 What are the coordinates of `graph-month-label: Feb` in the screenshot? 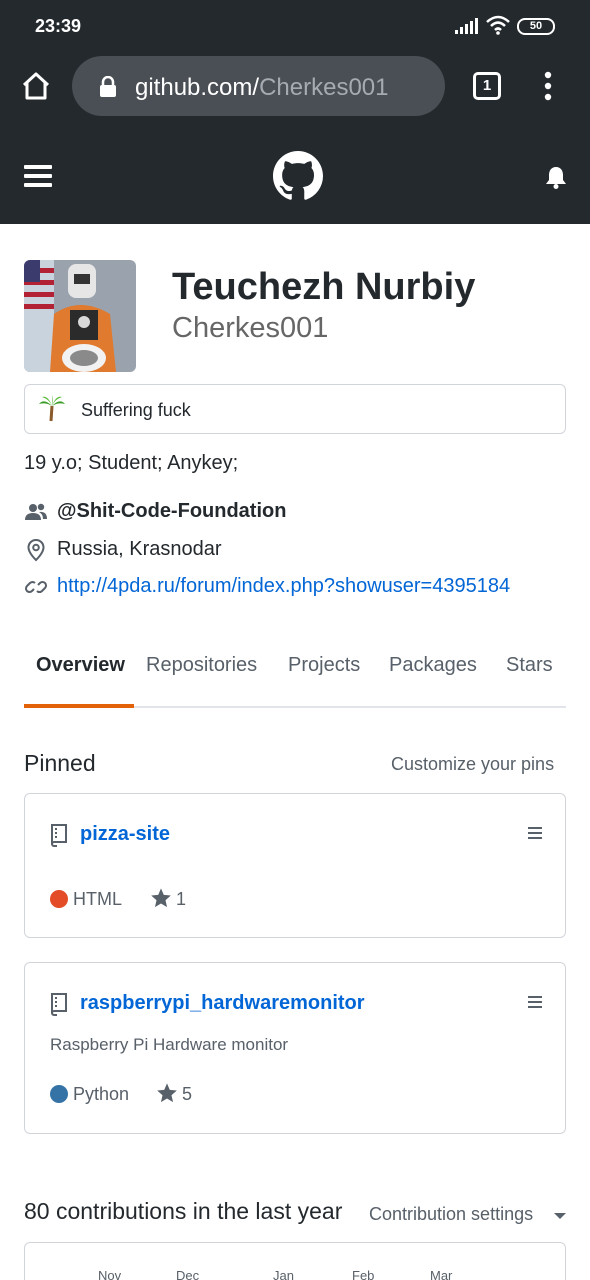 It's located at (363, 1274).